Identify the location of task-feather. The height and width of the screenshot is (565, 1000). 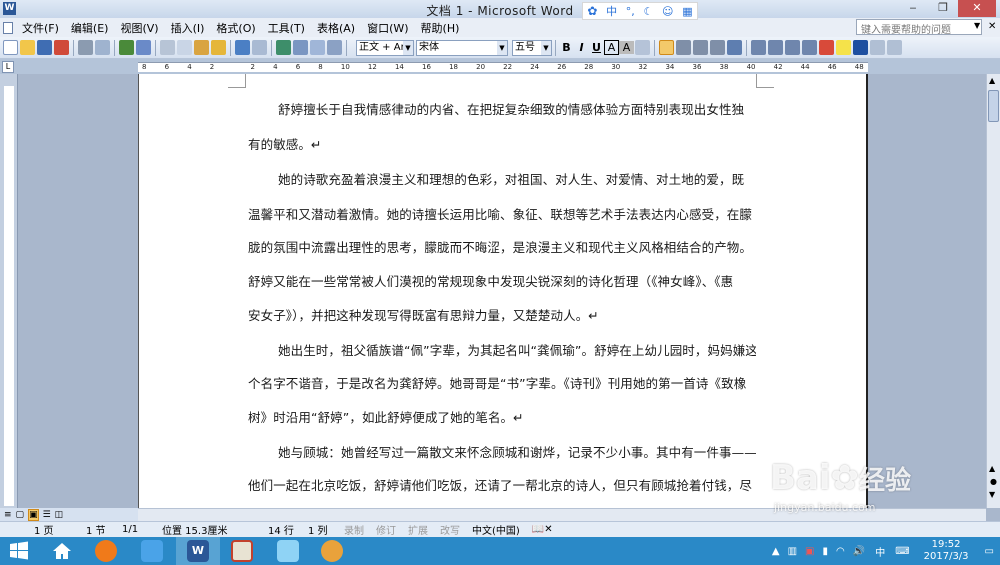
(152, 551).